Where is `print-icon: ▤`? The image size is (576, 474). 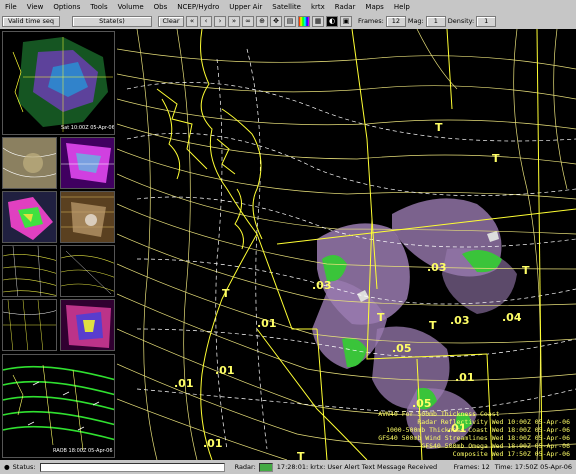
print-icon: ▤ is located at coordinates (290, 21).